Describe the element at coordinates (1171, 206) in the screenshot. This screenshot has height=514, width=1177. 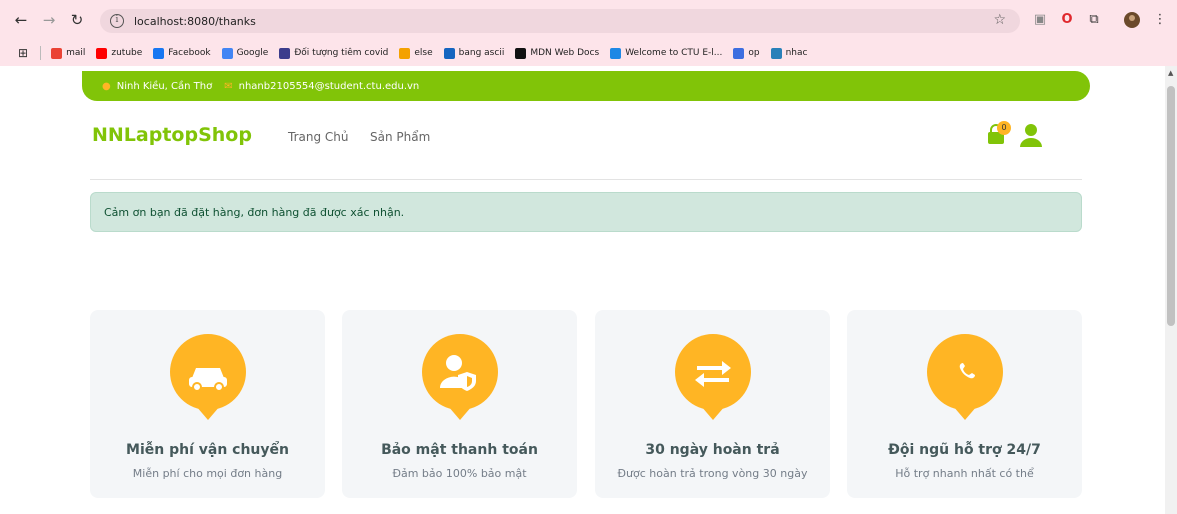
I see `scrollbar-thumb` at that location.